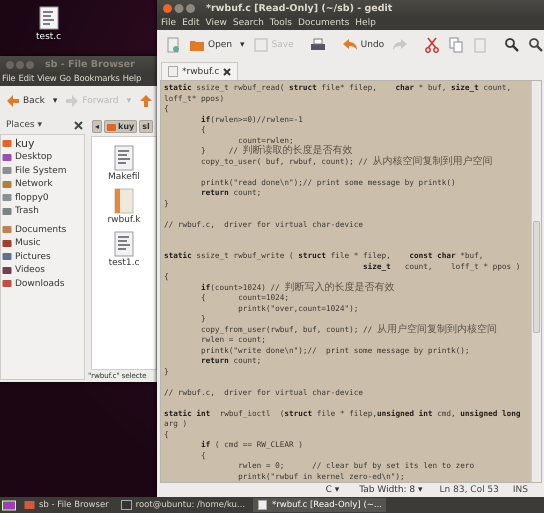  Describe the element at coordinates (13, 101) in the screenshot. I see `left-arrow-icon` at that location.